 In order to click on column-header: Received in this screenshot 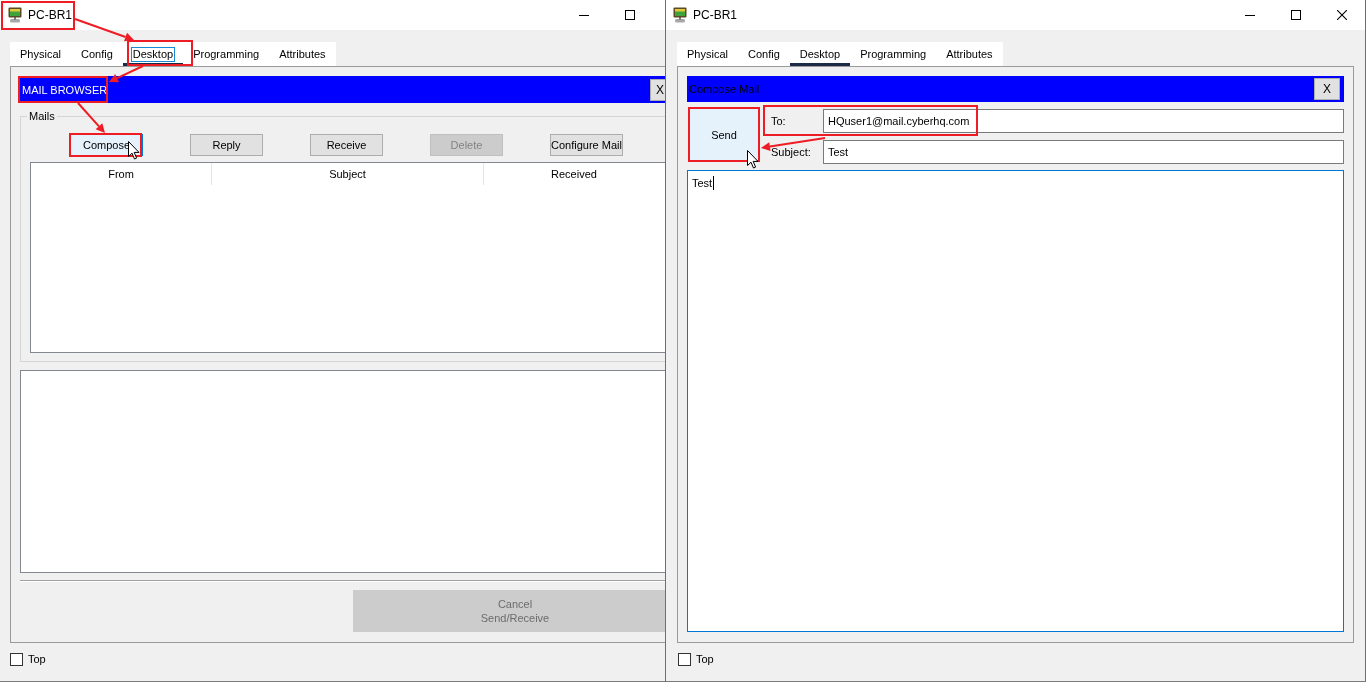, I will do `click(574, 174)`.